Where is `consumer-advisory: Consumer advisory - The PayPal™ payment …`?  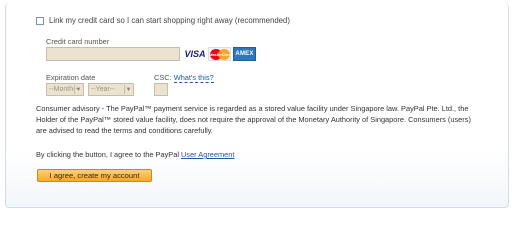
consumer-advisory: Consumer advisory - The PayPal™ payment … is located at coordinates (253, 119).